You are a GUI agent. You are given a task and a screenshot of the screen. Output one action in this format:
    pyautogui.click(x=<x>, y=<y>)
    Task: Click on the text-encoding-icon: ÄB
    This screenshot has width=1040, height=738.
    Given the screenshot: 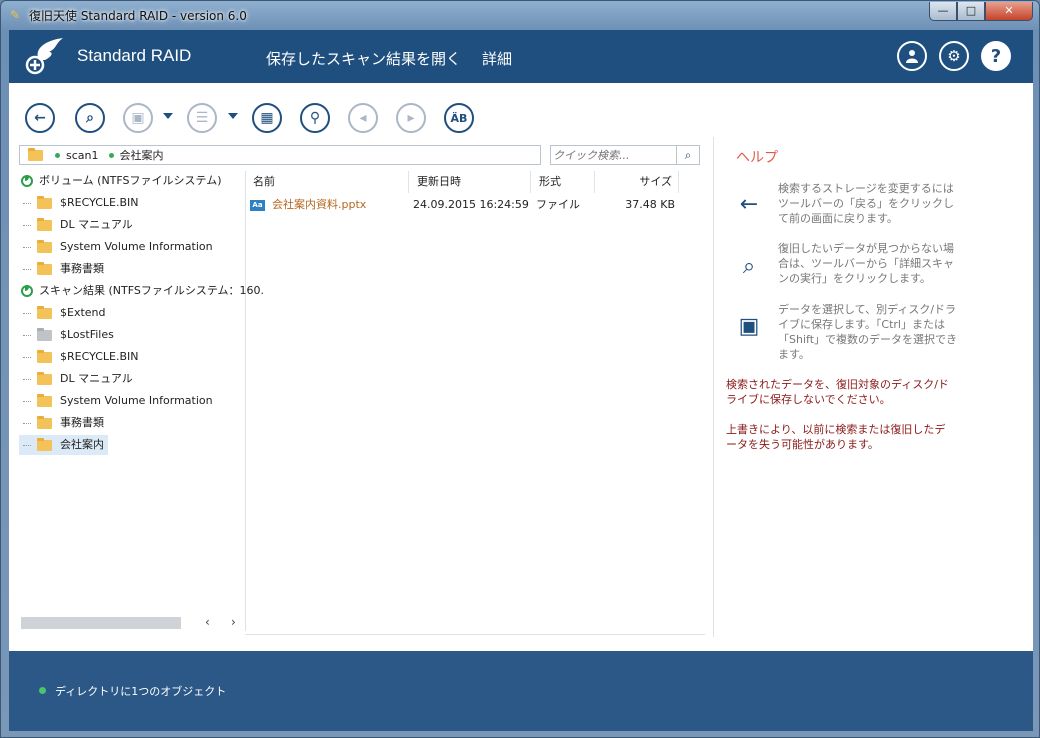 What is the action you would take?
    pyautogui.click(x=459, y=118)
    